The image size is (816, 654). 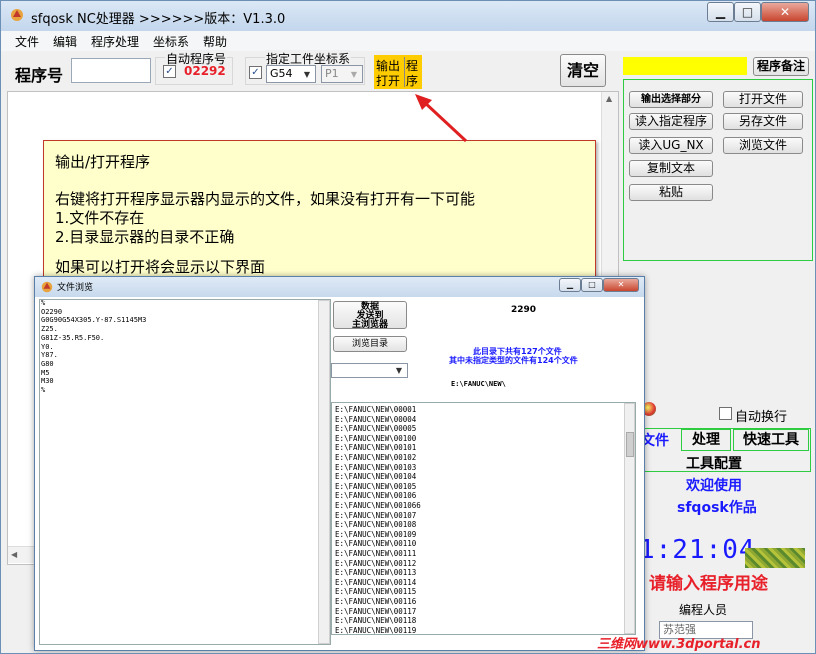 What do you see at coordinates (375, 602) in the screenshot?
I see `file-list-item: E:\FANUC\NEW\00116` at bounding box center [375, 602].